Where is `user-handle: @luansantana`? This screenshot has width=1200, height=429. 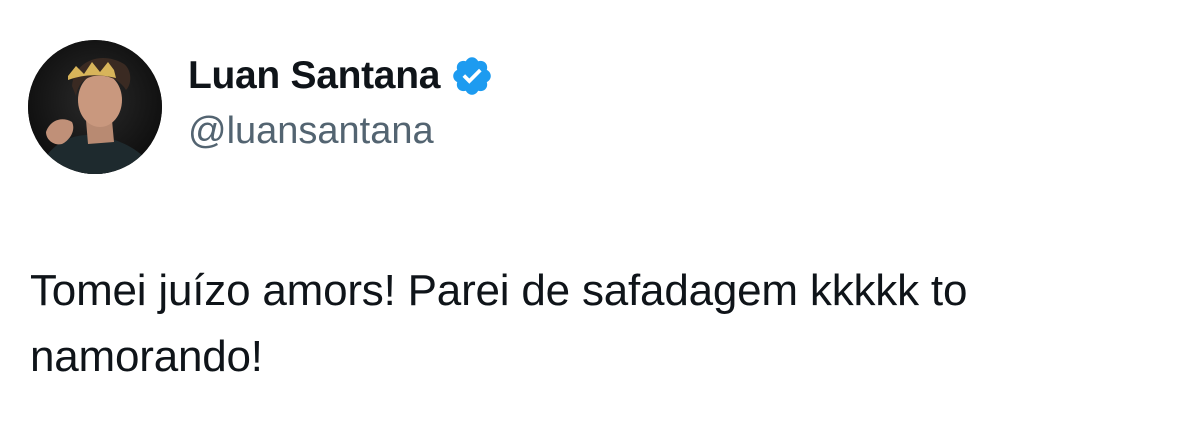
user-handle: @luansantana is located at coordinates (311, 131).